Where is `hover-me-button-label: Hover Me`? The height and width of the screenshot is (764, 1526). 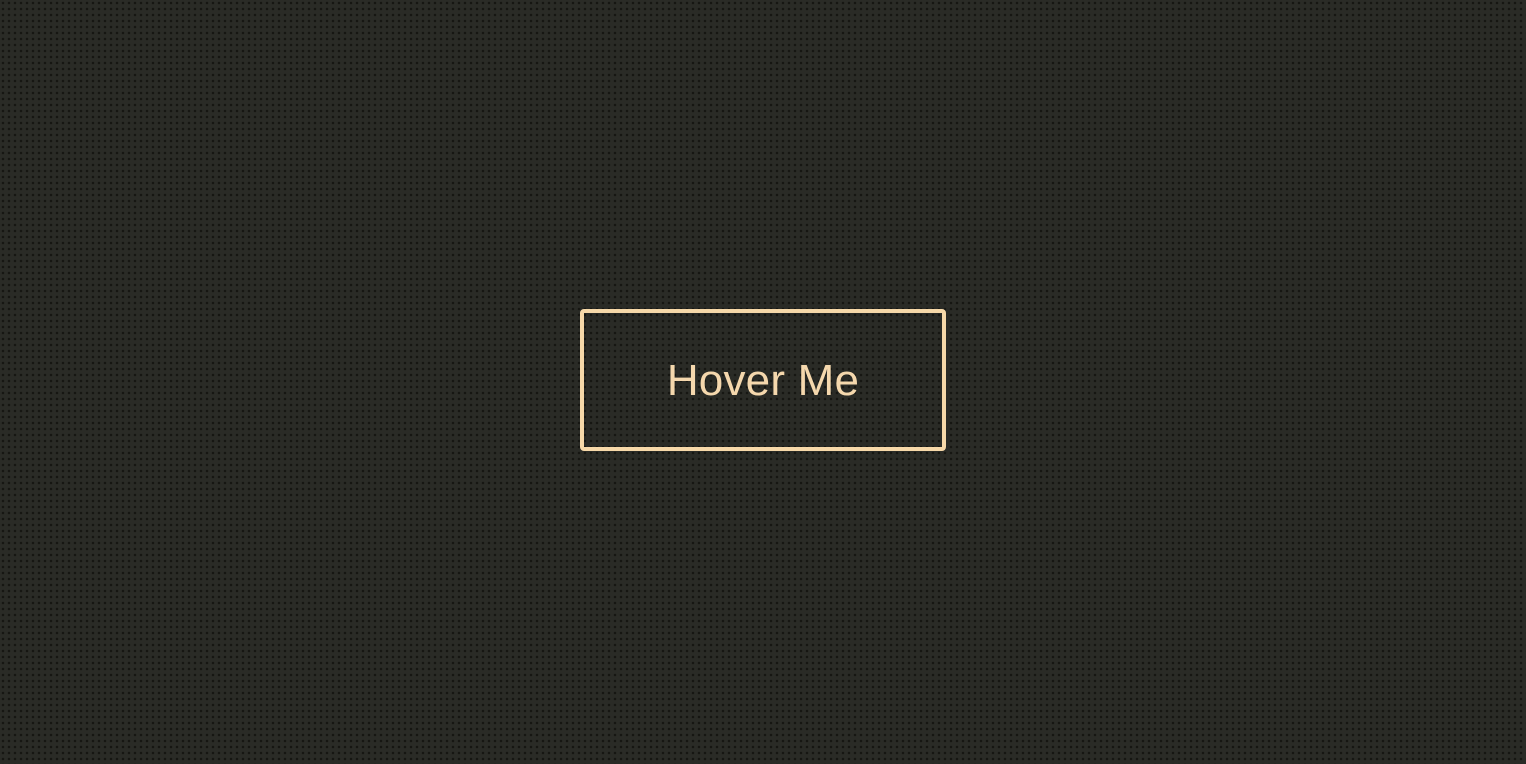
hover-me-button-label: Hover Me is located at coordinates (763, 380).